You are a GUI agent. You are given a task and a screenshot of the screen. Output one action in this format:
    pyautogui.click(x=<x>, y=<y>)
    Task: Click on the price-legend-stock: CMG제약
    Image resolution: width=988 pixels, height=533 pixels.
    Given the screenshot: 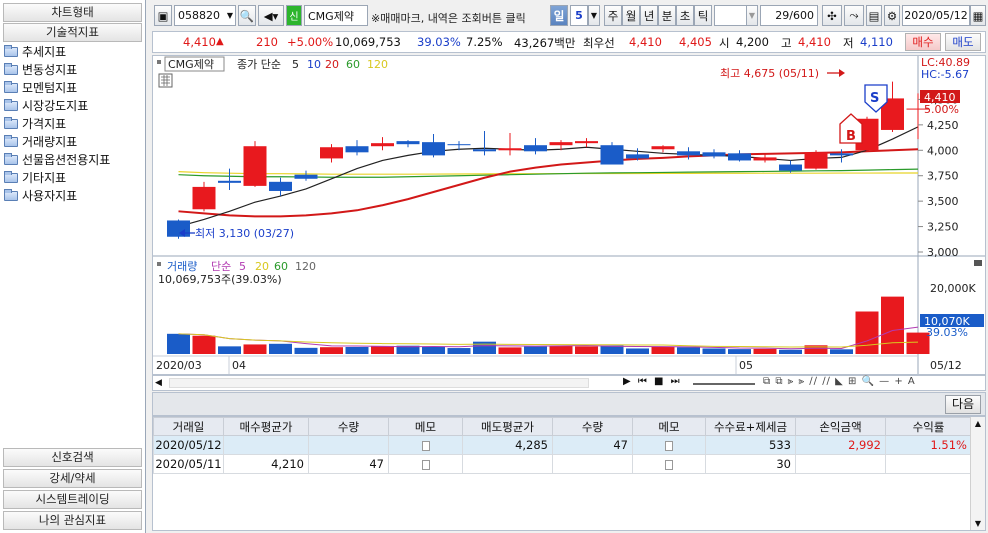 What is the action you would take?
    pyautogui.click(x=191, y=64)
    